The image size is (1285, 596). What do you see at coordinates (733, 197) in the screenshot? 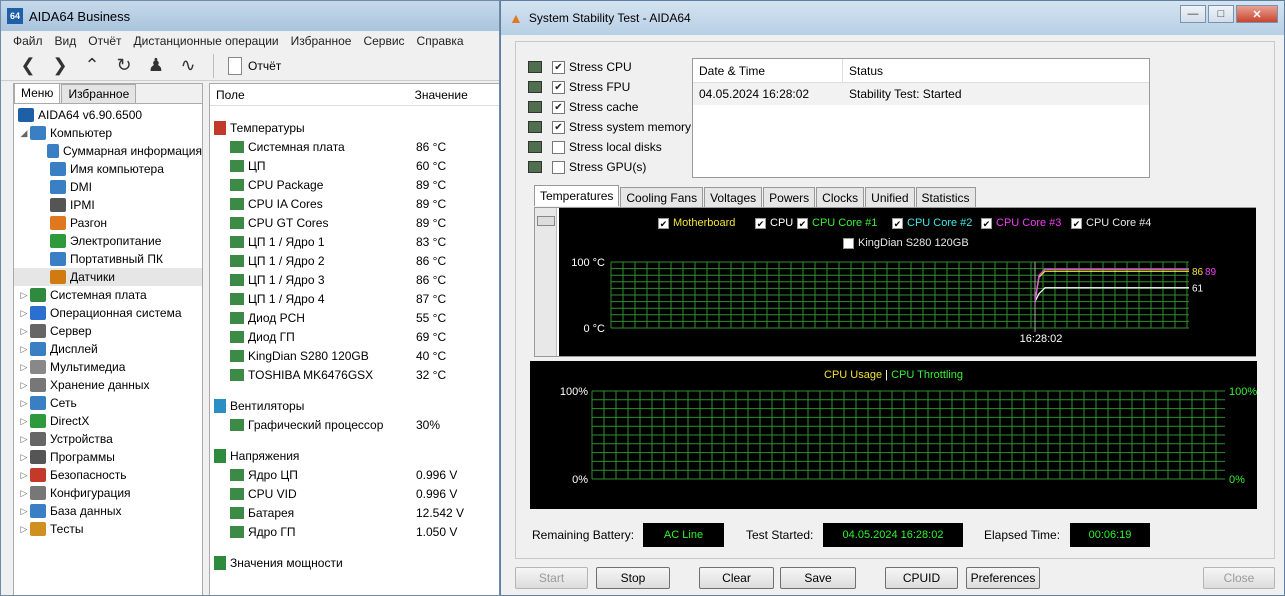
I see `chart-tab: Voltages` at bounding box center [733, 197].